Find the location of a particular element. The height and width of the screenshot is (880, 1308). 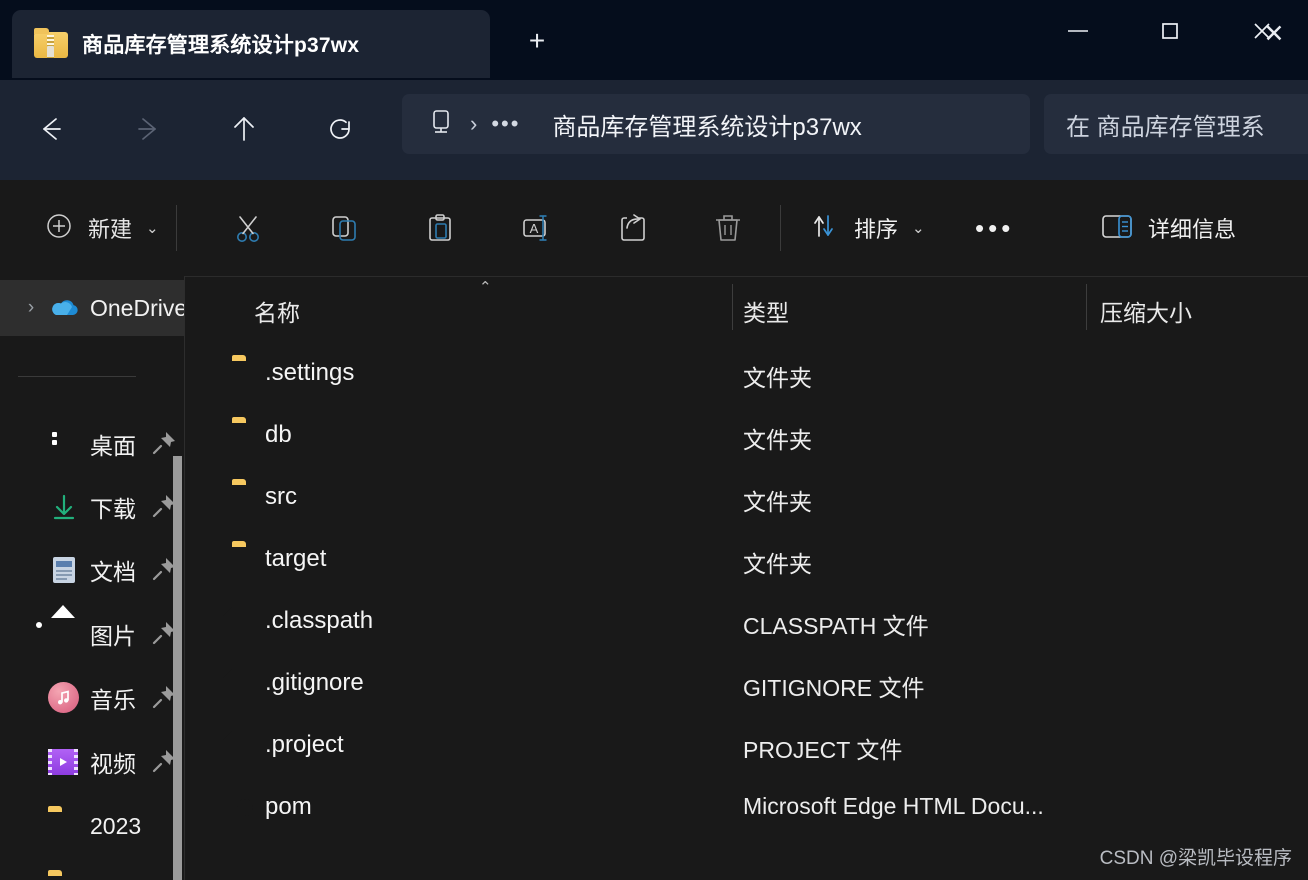

column-header-topline is located at coordinates (746, 276).